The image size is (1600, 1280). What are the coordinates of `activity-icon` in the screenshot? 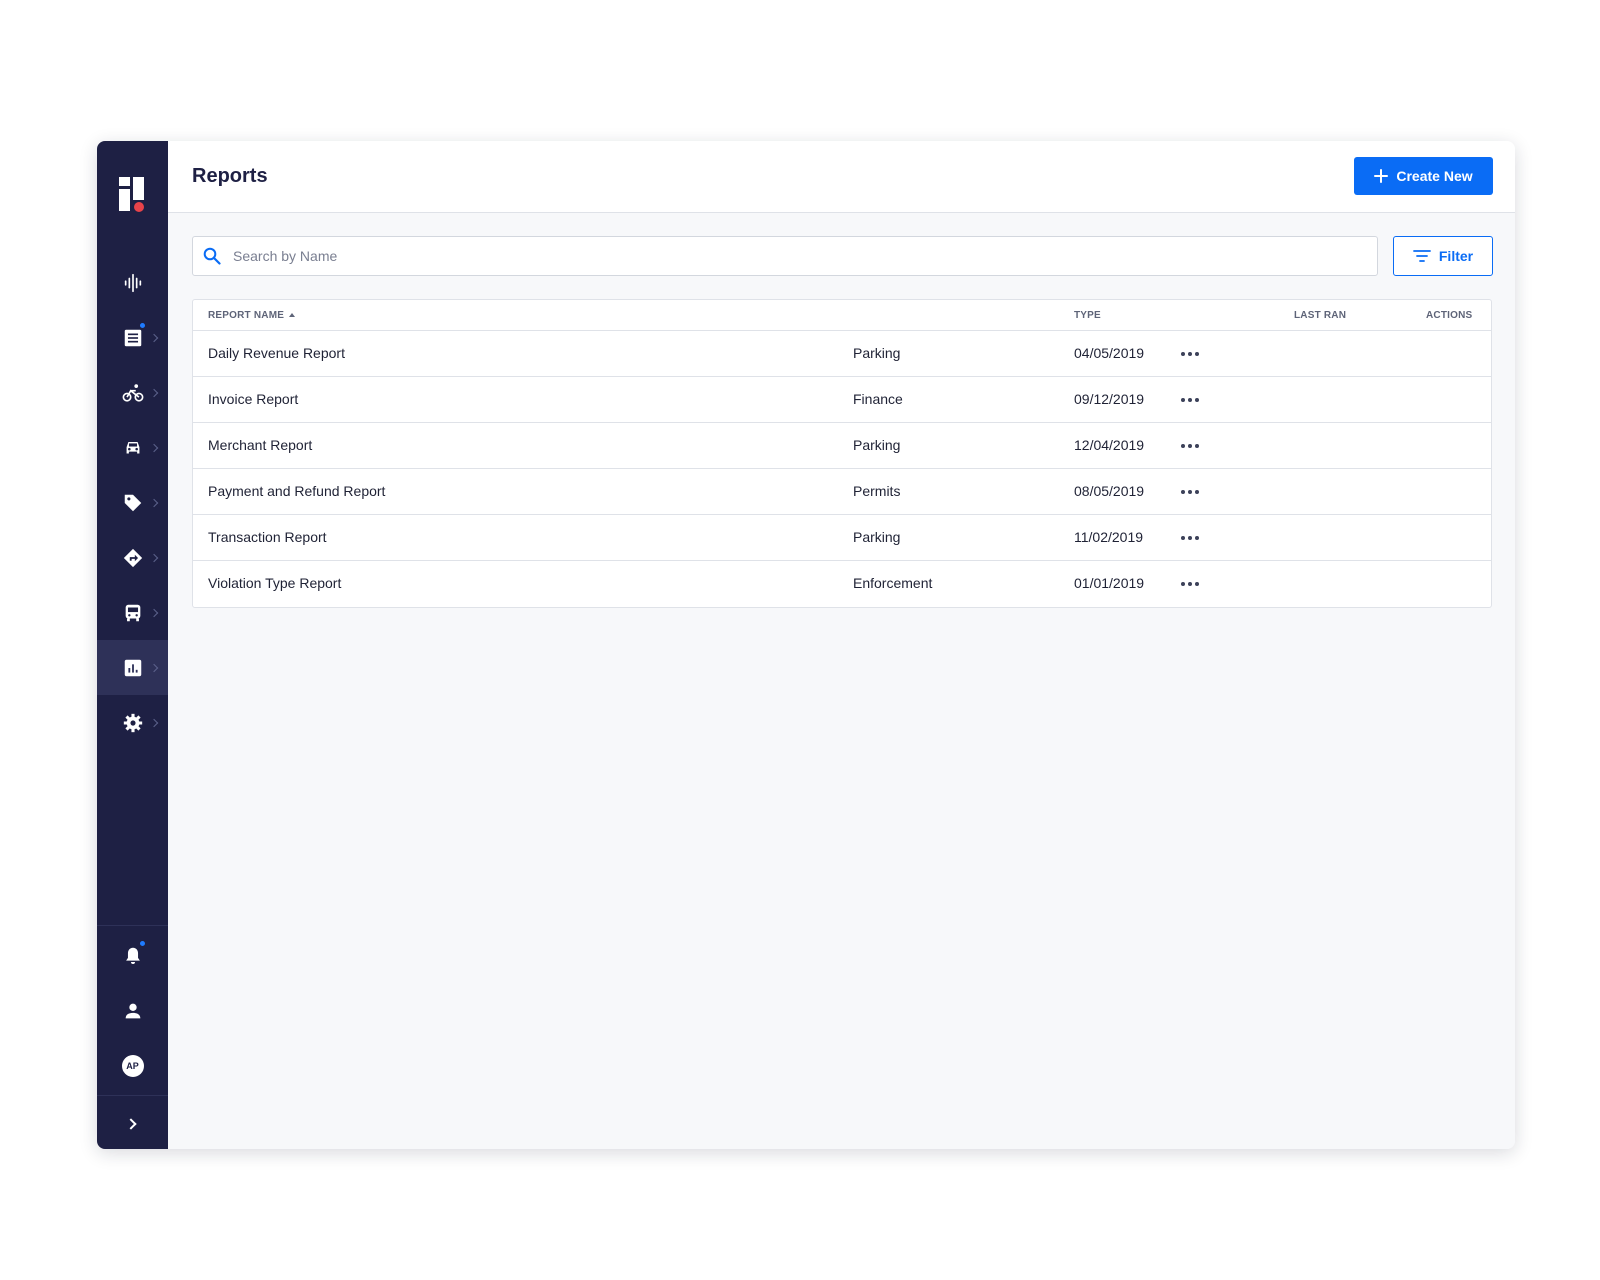 It's located at (132, 282).